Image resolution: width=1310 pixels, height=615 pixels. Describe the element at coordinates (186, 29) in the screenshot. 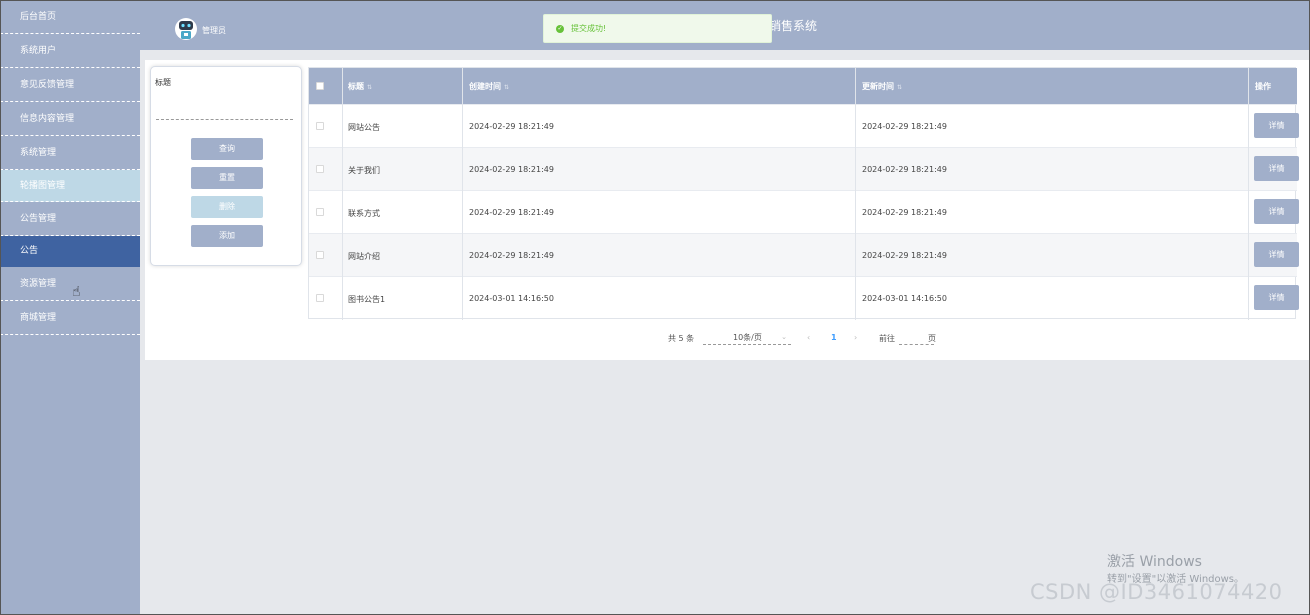

I see `robot-avatar-icon` at that location.